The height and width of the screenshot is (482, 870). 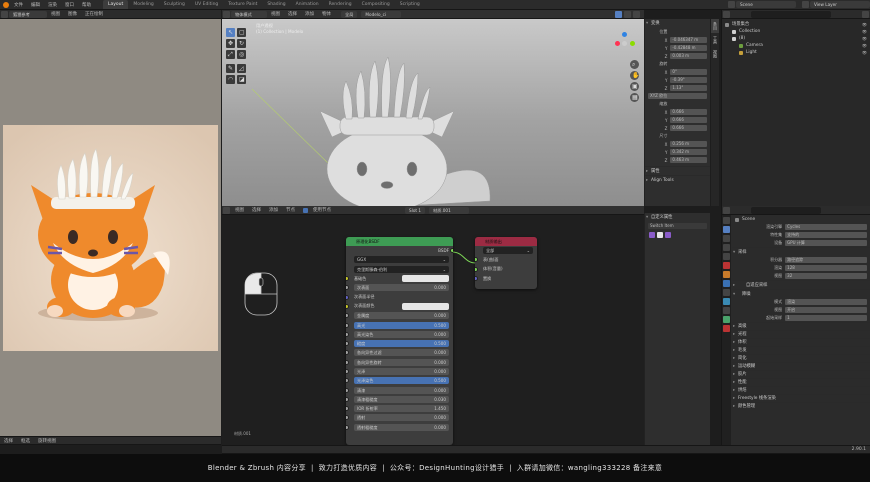 I want to click on subsurface-method-select: 克里斯滕森-伯利 ⌄, so click(x=401, y=269).